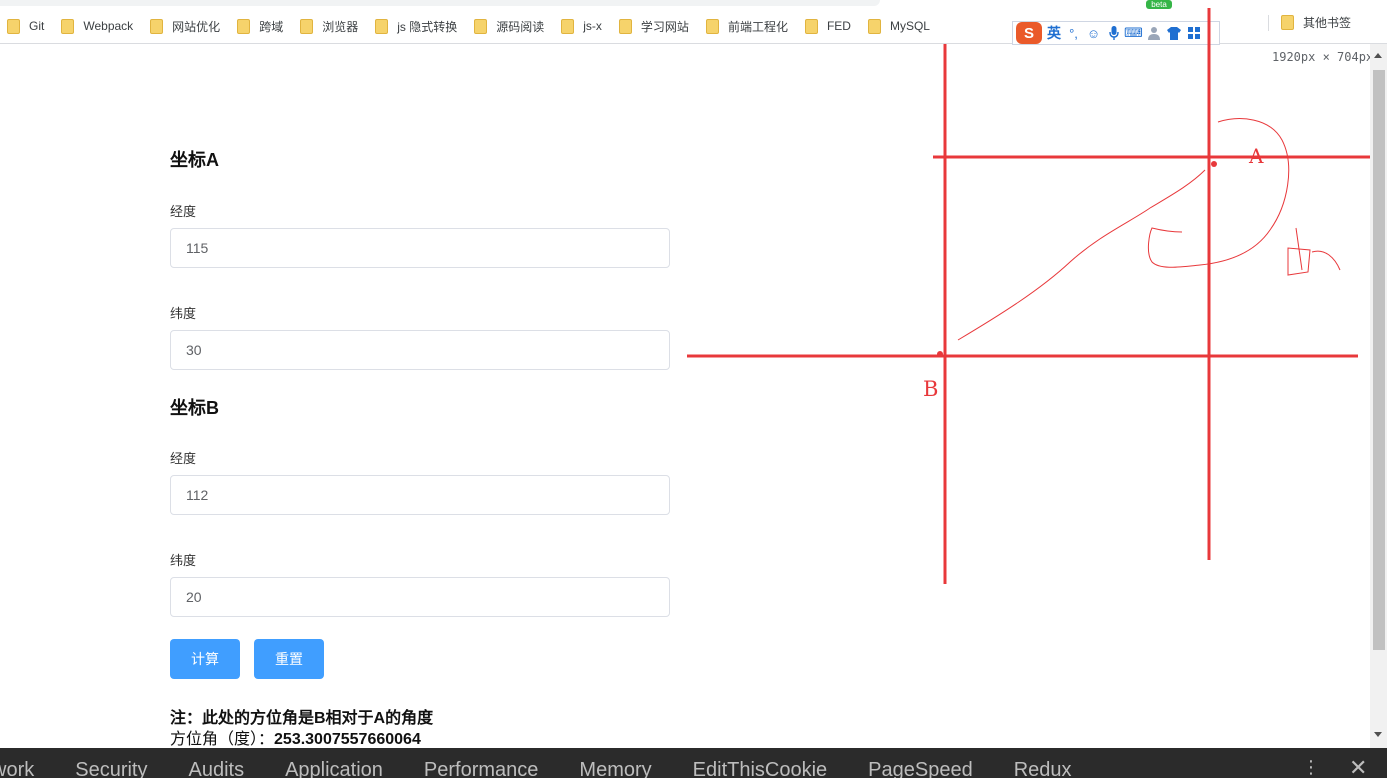  What do you see at coordinates (1314, 251) in the screenshot?
I see `glyph-strokes` at bounding box center [1314, 251].